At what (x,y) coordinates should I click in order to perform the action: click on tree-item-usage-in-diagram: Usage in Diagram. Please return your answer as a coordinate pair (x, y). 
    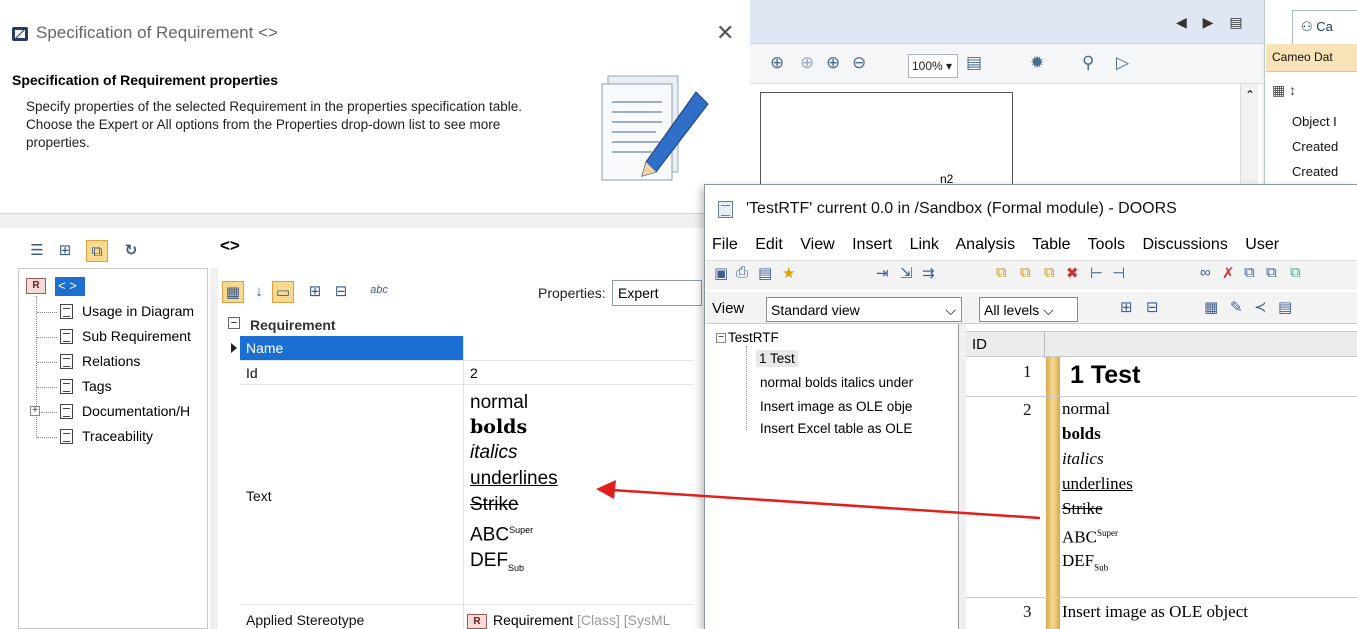
    Looking at the image, I should click on (127, 313).